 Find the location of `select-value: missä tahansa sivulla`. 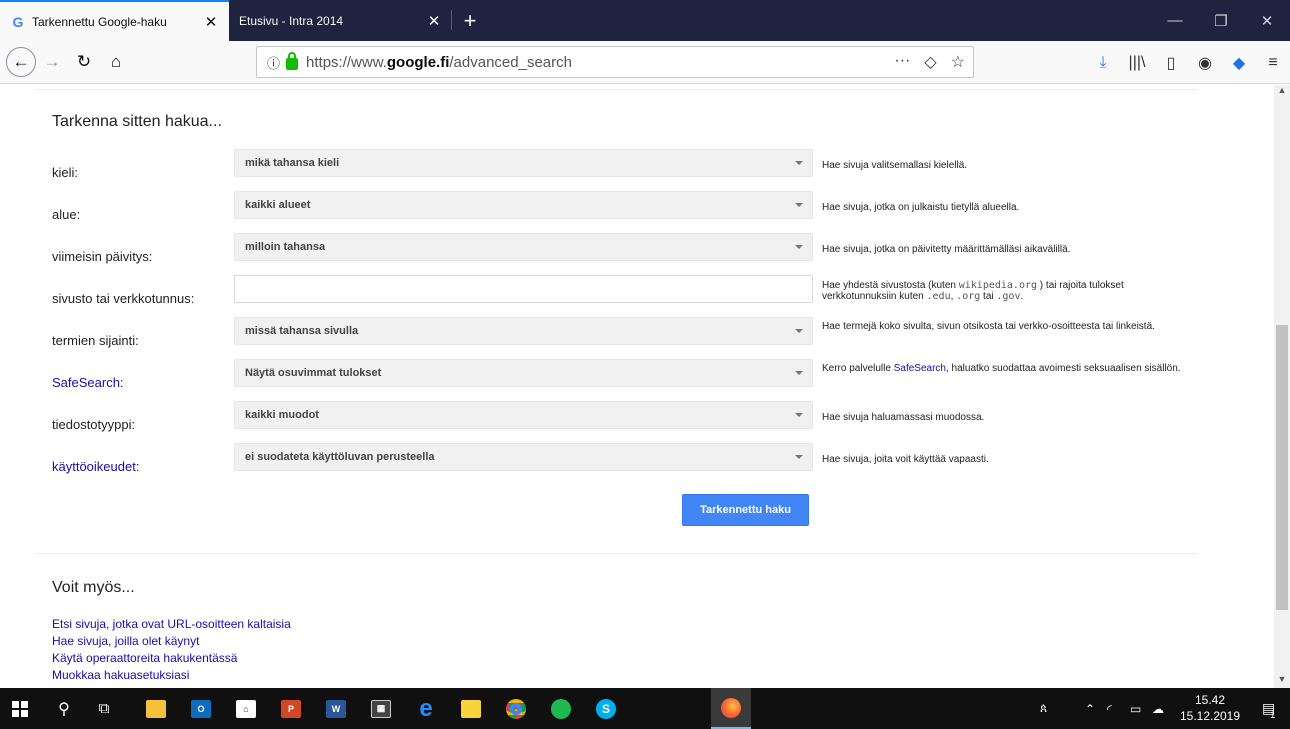

select-value: missä tahansa sivulla is located at coordinates (302, 331).